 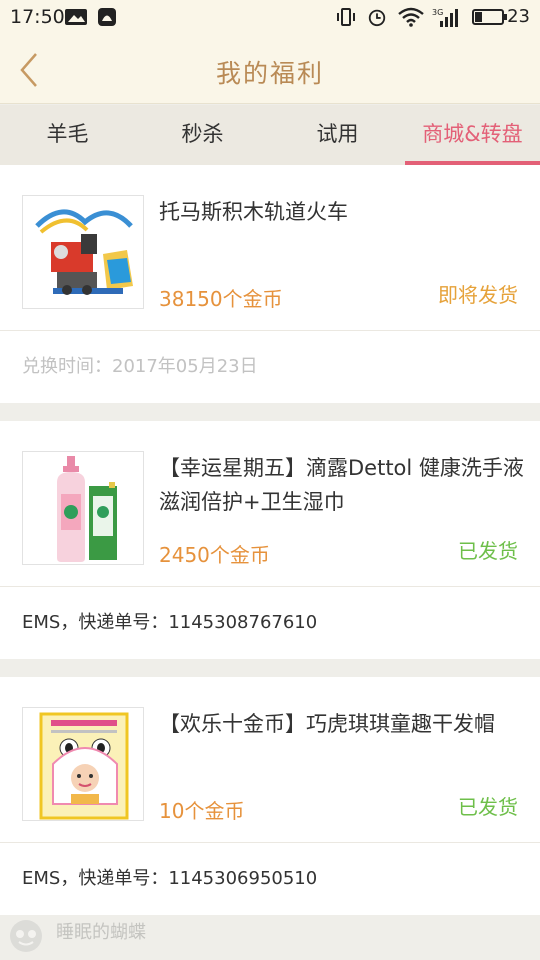 I want to click on tracking-number: EMS，快递单号：1145308767610, so click(x=170, y=622).